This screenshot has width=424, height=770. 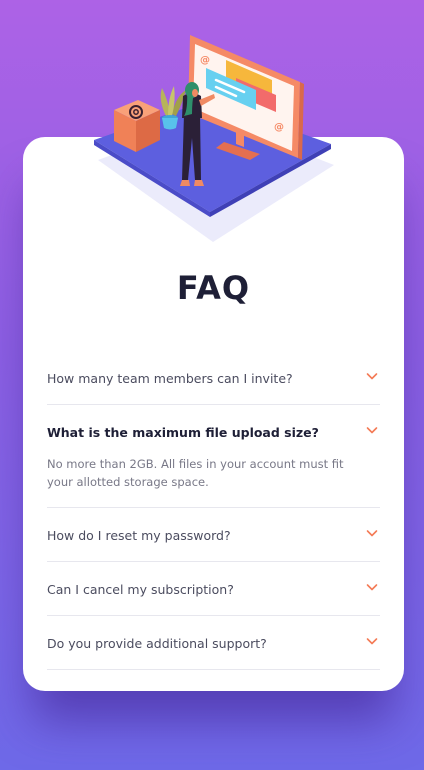 I want to click on faq-question-text: What is the maximum file upload size?, so click(x=183, y=432).